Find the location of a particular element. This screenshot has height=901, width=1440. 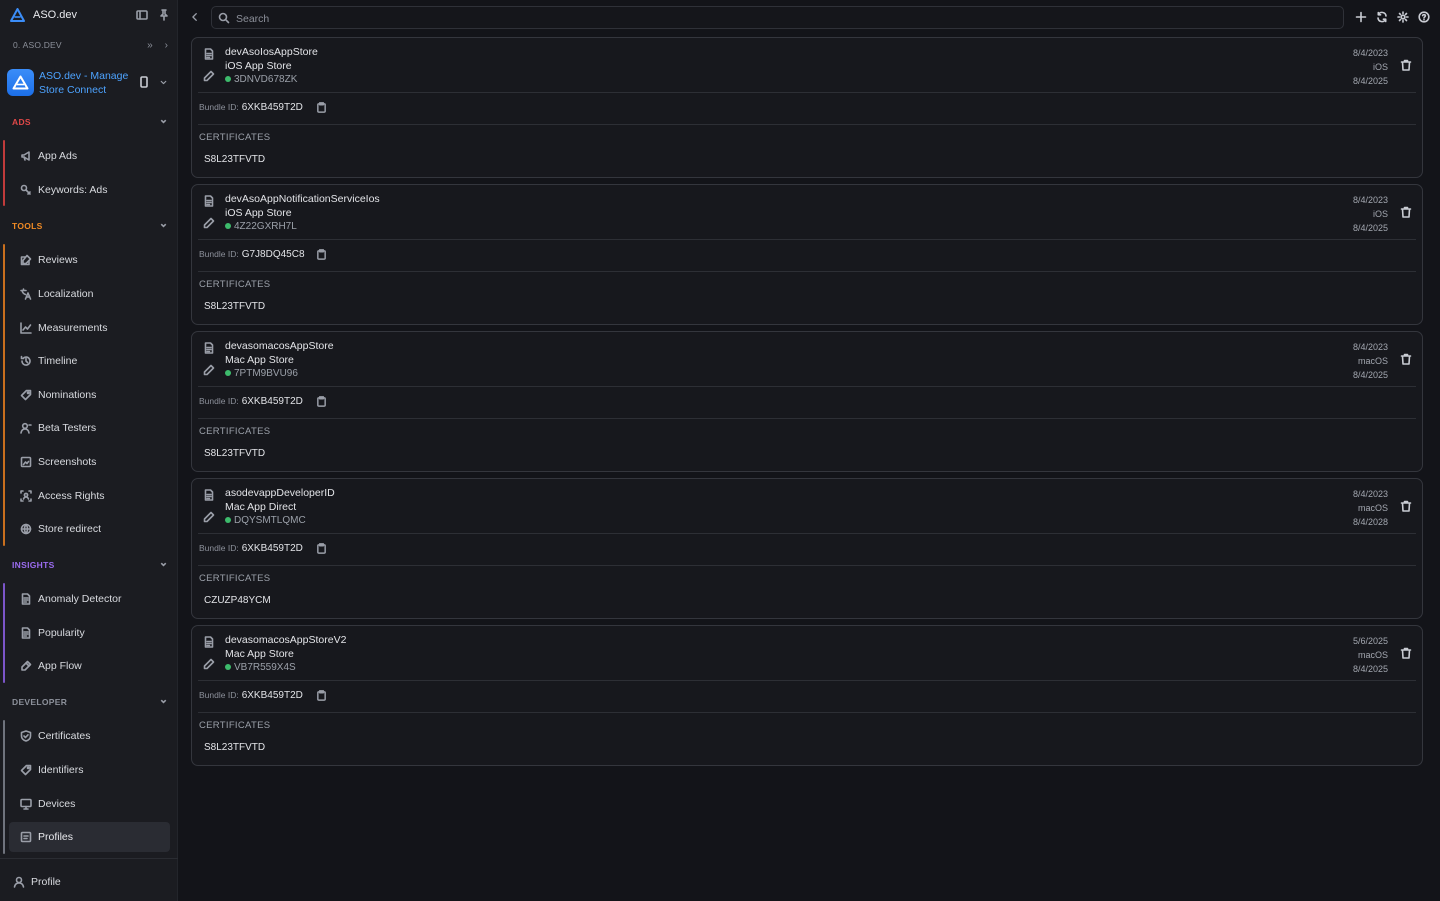

bundle-id: Bundle ID: G7J8DQ45C8 is located at coordinates (252, 254).